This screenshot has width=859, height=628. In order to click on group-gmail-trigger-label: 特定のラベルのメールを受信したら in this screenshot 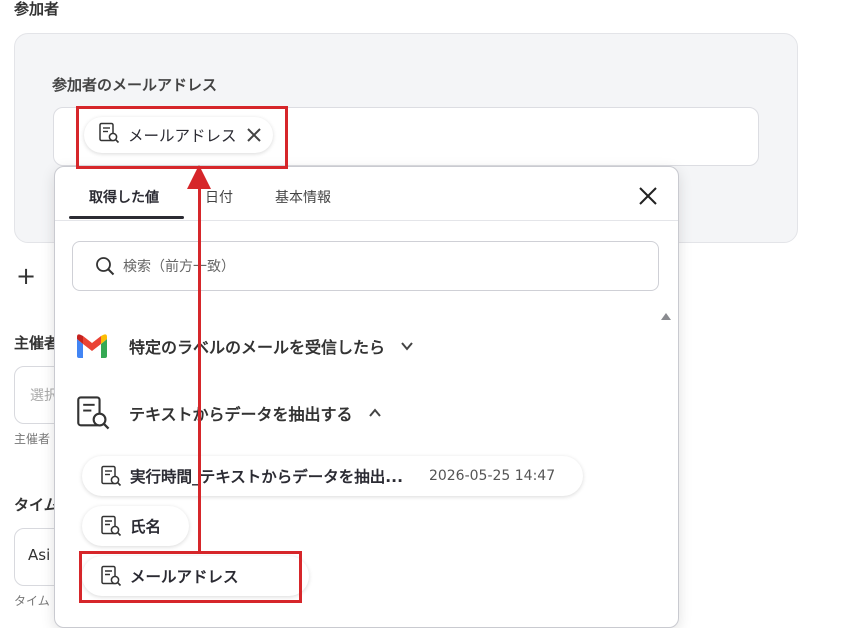, I will do `click(257, 347)`.